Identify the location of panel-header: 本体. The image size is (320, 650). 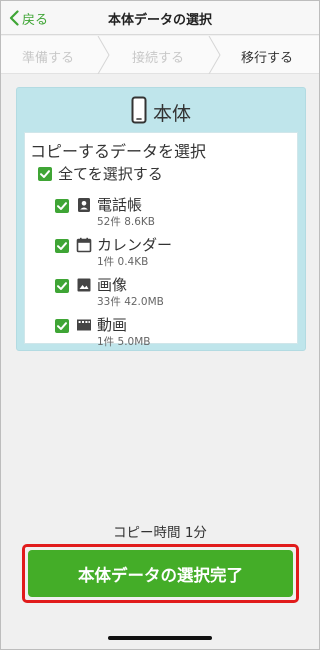
(161, 112).